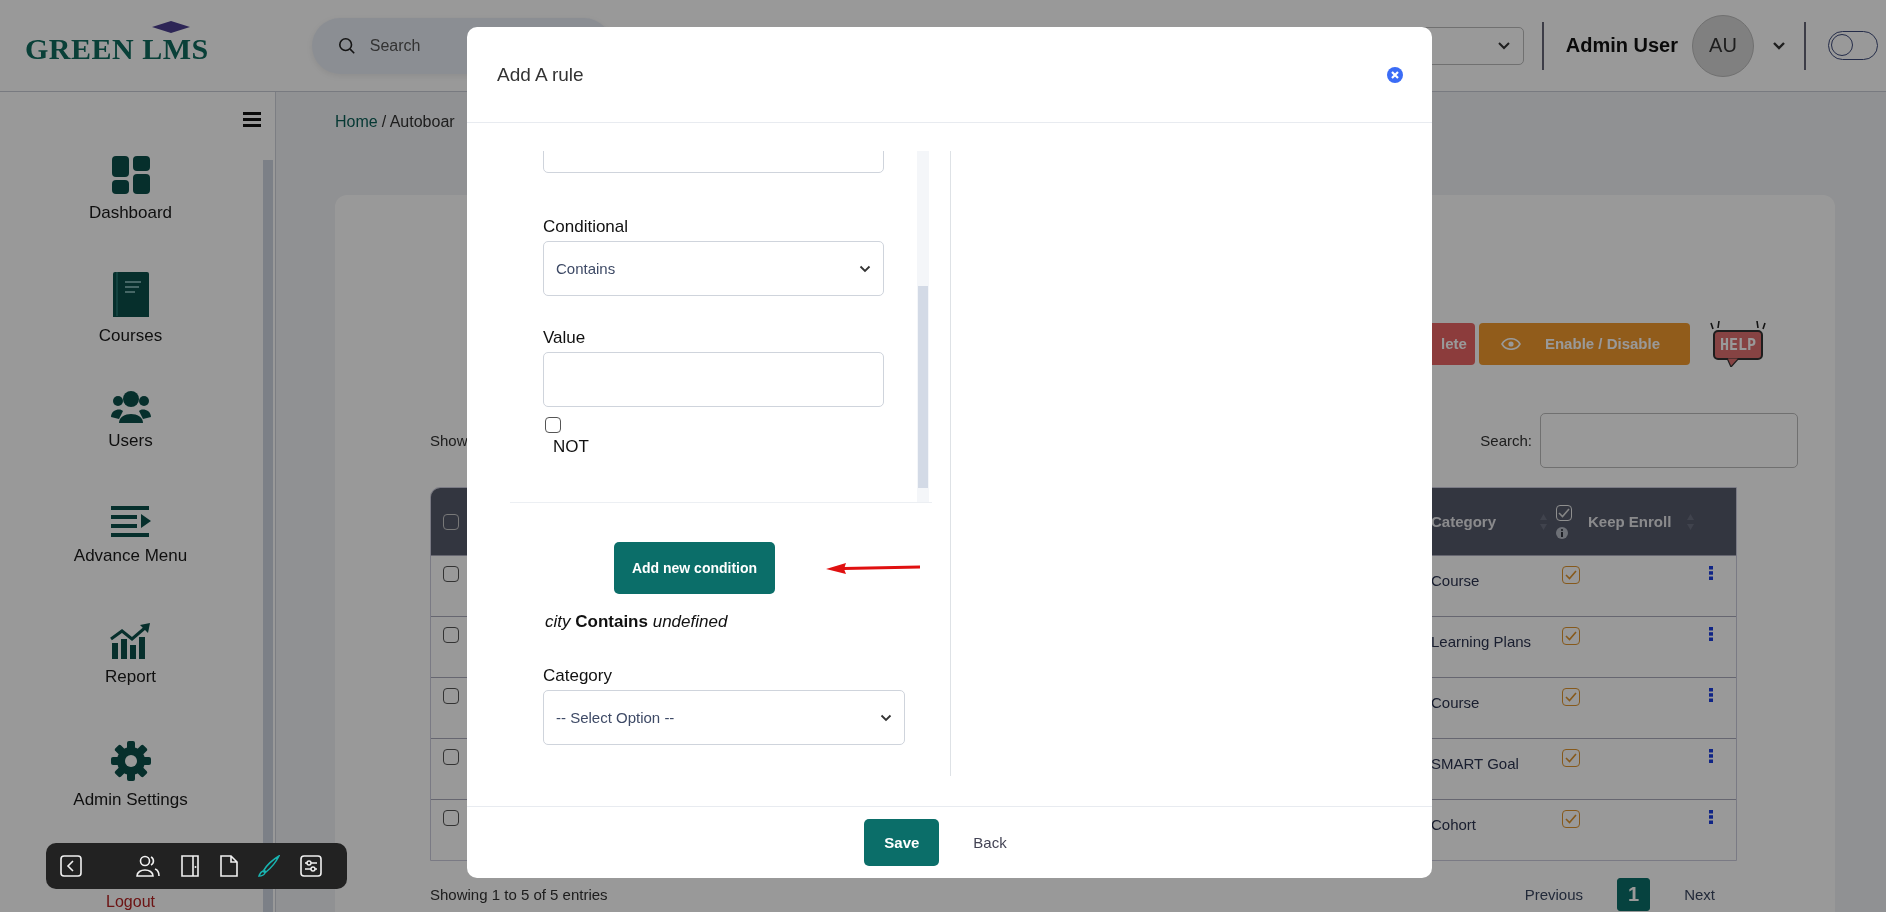  What do you see at coordinates (1853, 45) in the screenshot?
I see `toggle-switch` at bounding box center [1853, 45].